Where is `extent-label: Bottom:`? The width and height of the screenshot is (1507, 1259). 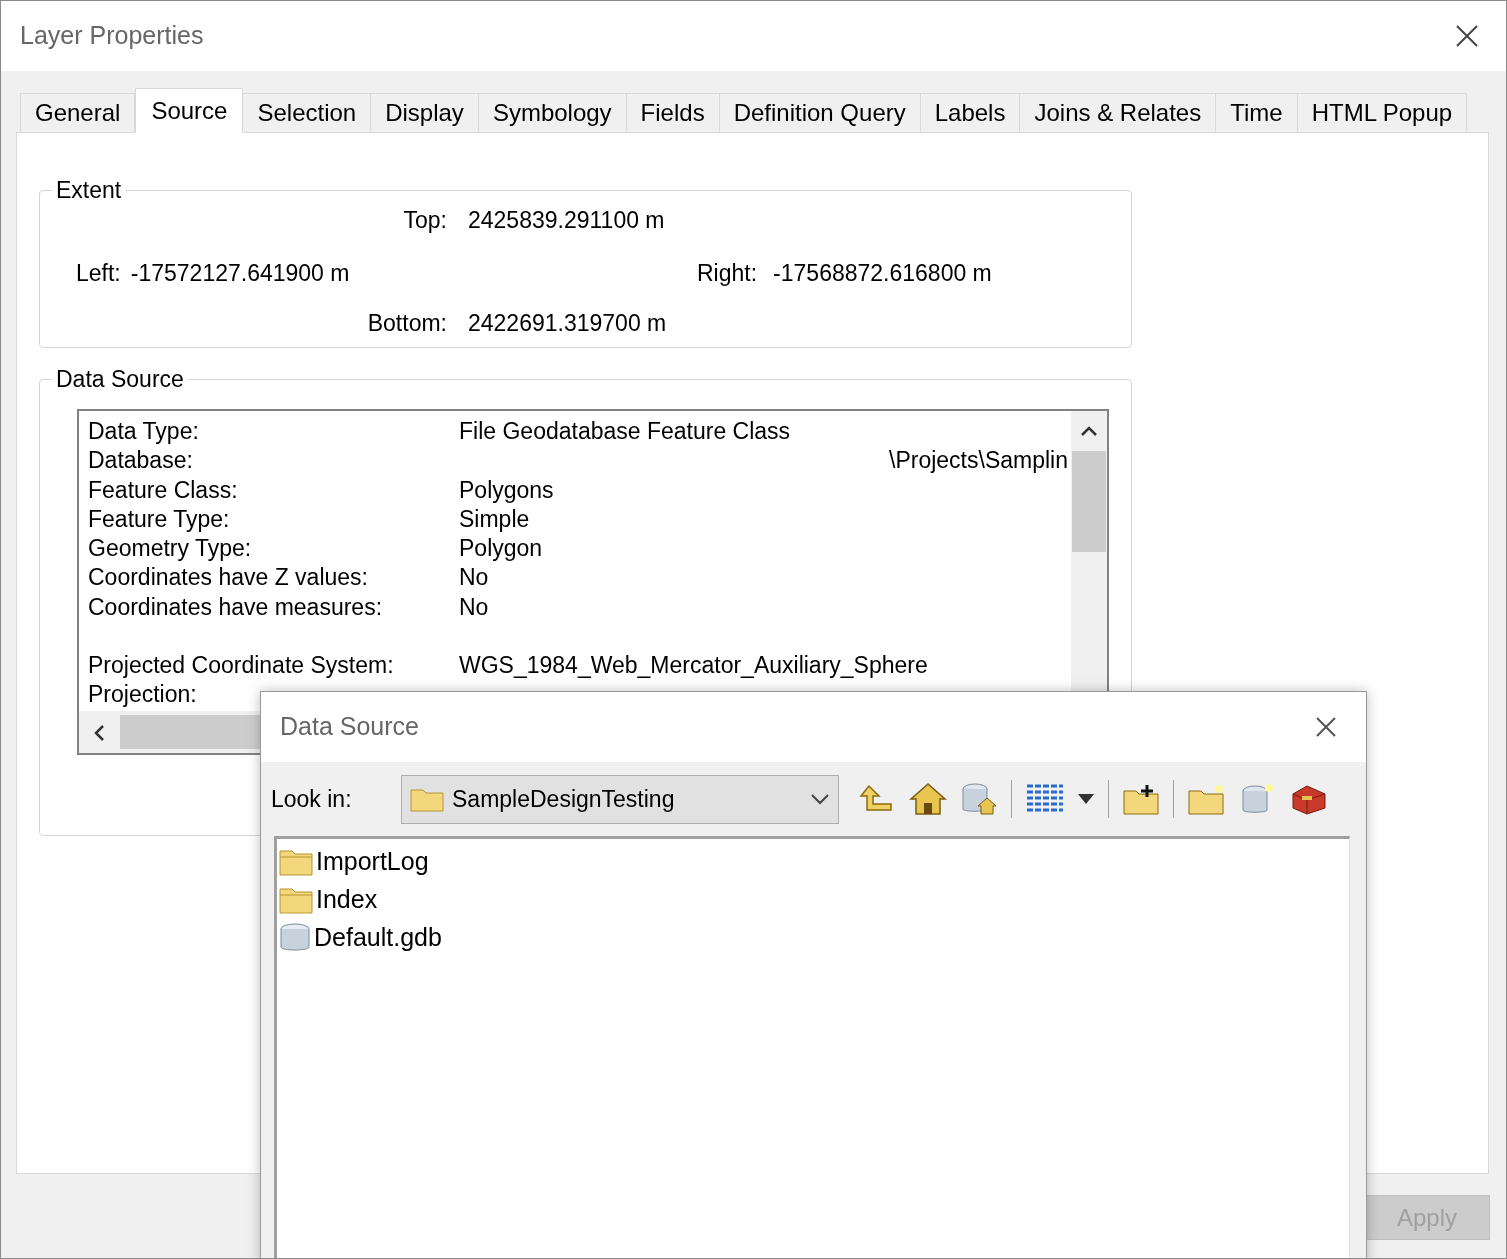
extent-label: Bottom: is located at coordinates (406, 323).